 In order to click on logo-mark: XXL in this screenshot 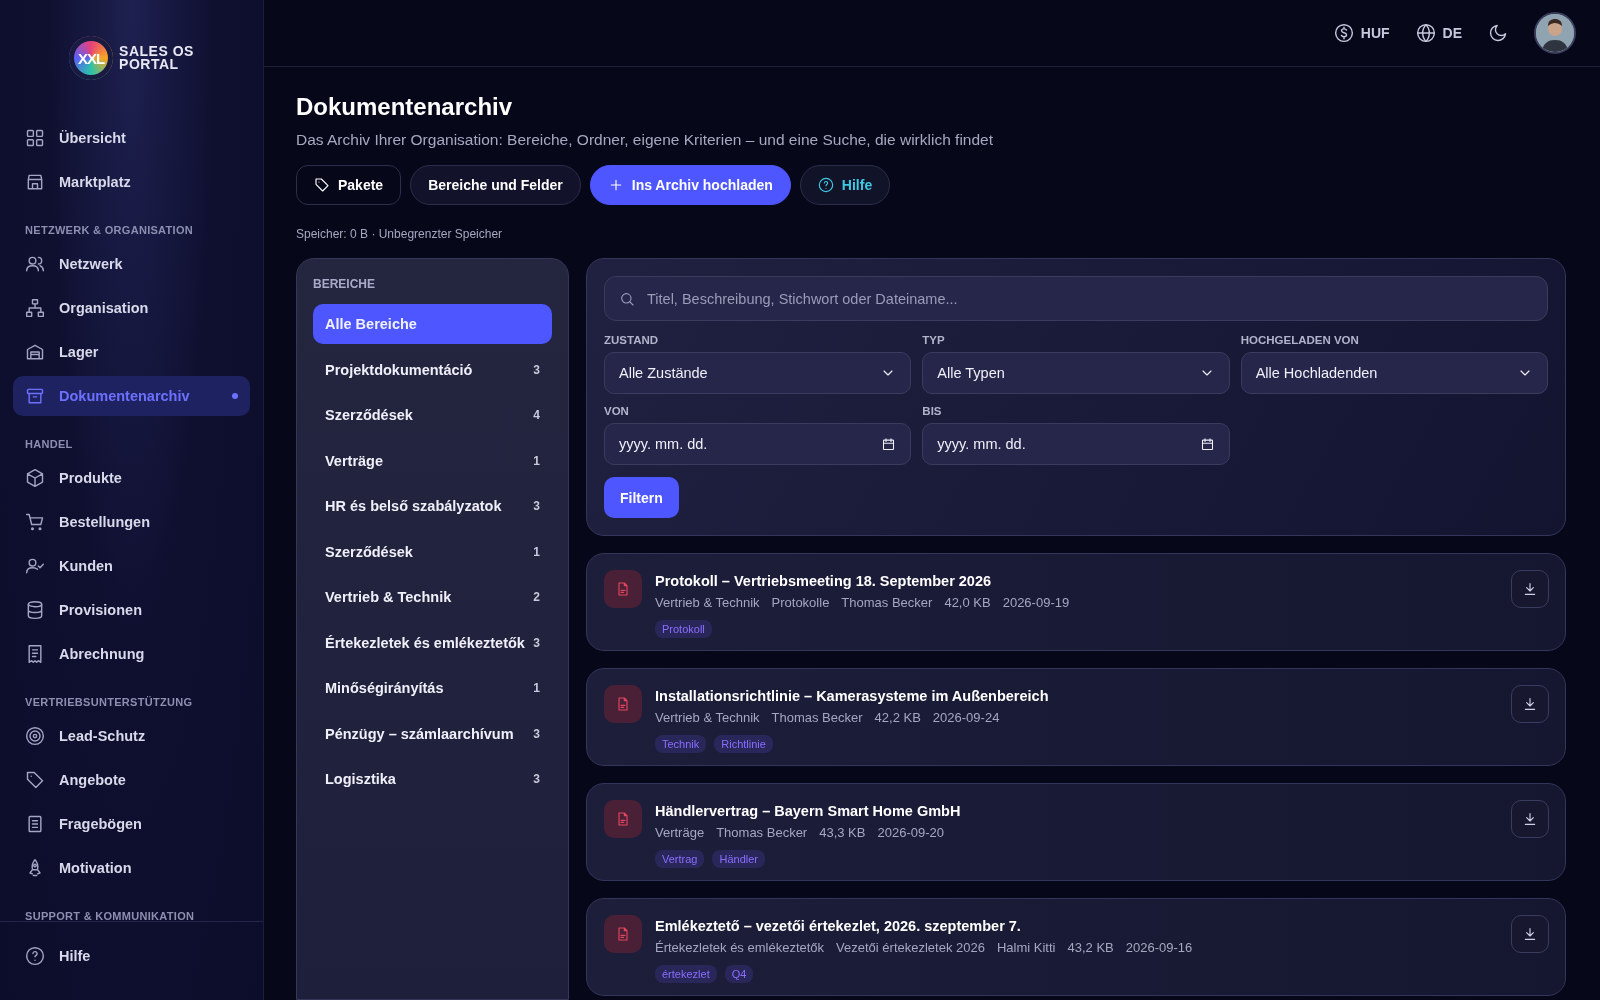, I will do `click(91, 58)`.